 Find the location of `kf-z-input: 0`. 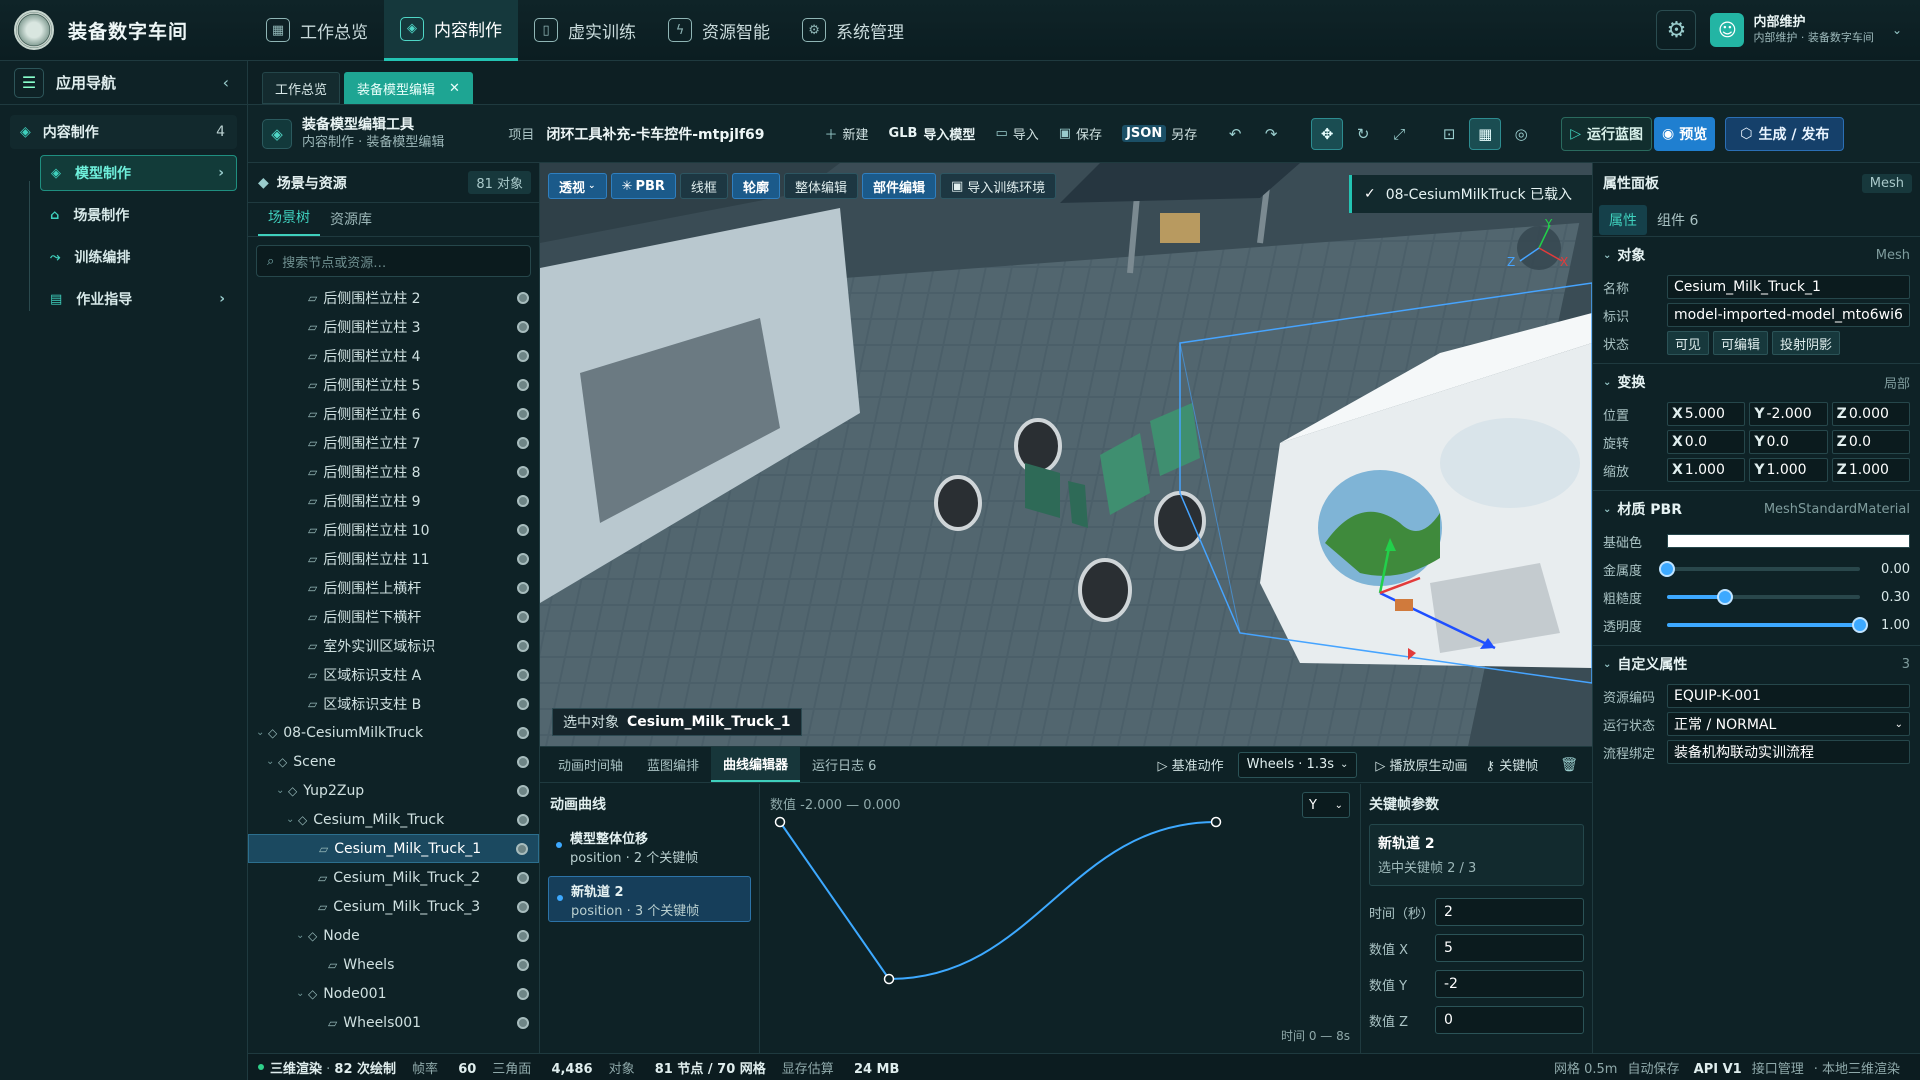

kf-z-input: 0 is located at coordinates (1509, 1020).